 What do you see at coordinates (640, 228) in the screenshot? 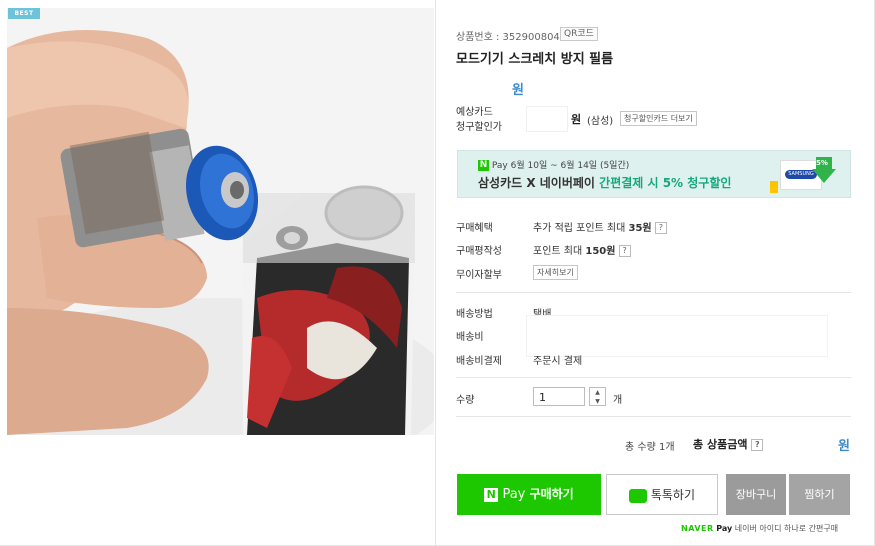
I see `benefit-purchase-amount: 35원` at bounding box center [640, 228].